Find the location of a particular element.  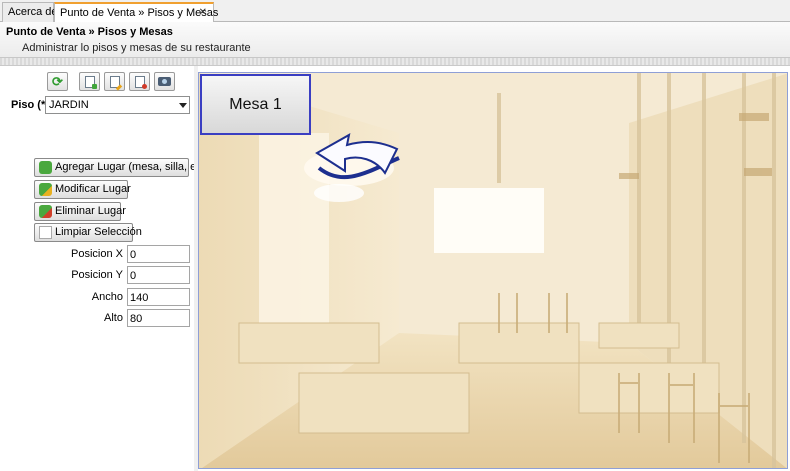

new-floor-button is located at coordinates (89, 81).